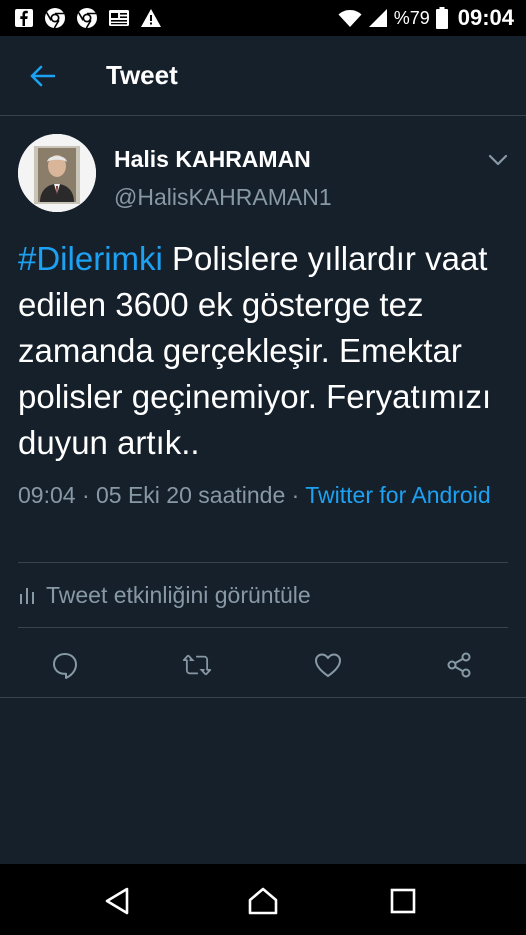 The width and height of the screenshot is (526, 935). I want to click on author-row: Halis KAHRAMAN @HalisKAHRAMAN1, so click(264, 174).